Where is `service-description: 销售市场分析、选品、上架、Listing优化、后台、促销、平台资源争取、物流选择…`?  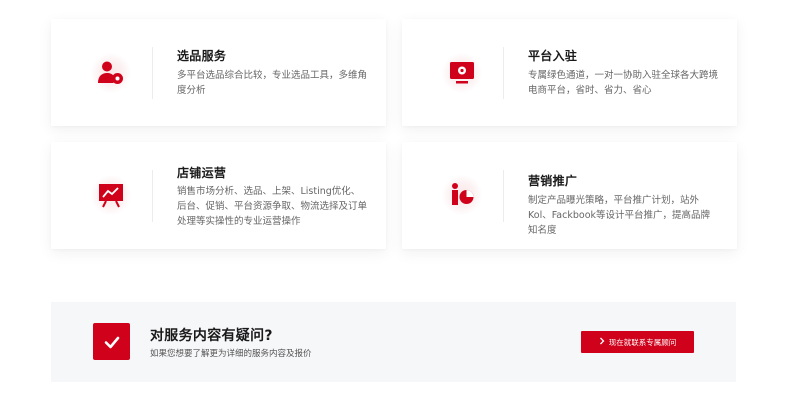
service-description: 销售市场分析、选品、上架、Listing优化、后台、促销、平台资源争取、物流选择… is located at coordinates (272, 206).